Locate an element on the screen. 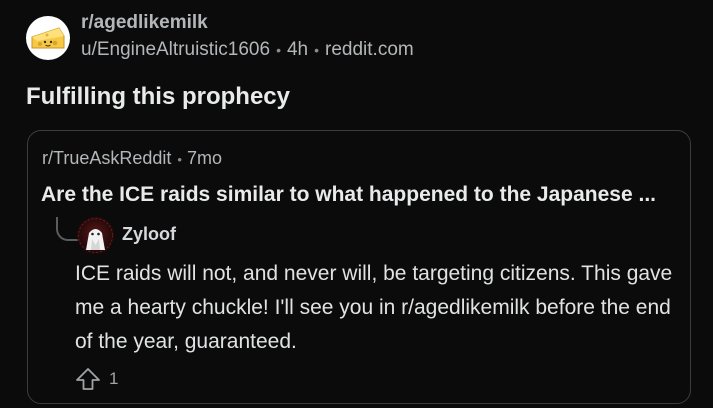 The width and height of the screenshot is (713, 408). embedded-meta: r/TrueAskReddit • 7mo is located at coordinates (132, 158).